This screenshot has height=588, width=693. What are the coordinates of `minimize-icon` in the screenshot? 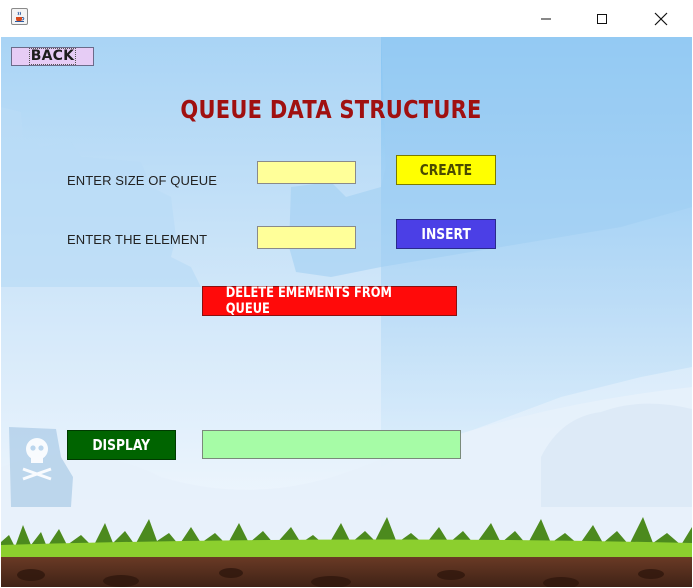 It's located at (546, 18).